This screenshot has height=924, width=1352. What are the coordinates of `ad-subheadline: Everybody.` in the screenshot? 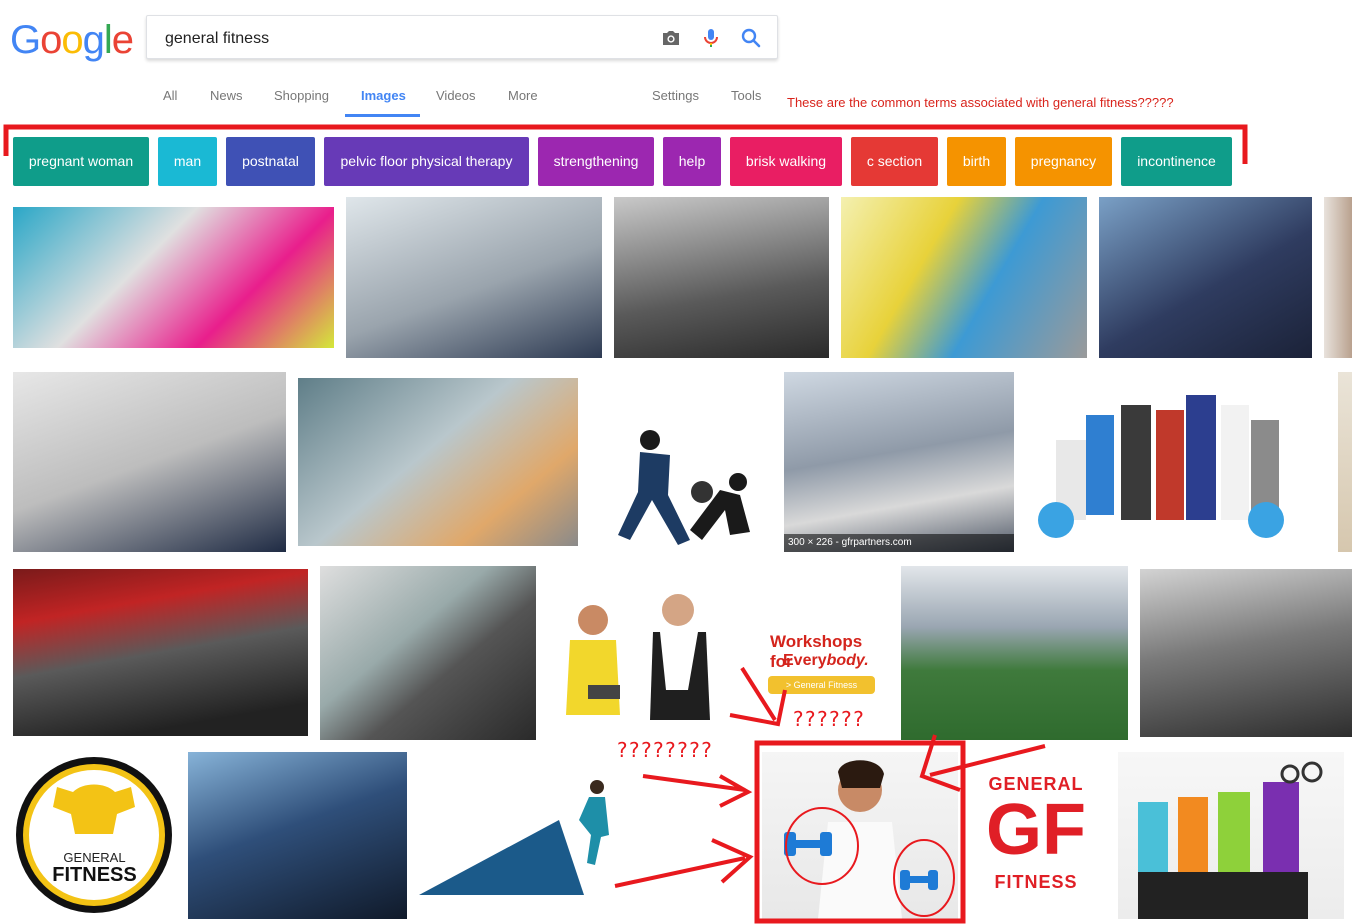 It's located at (826, 661).